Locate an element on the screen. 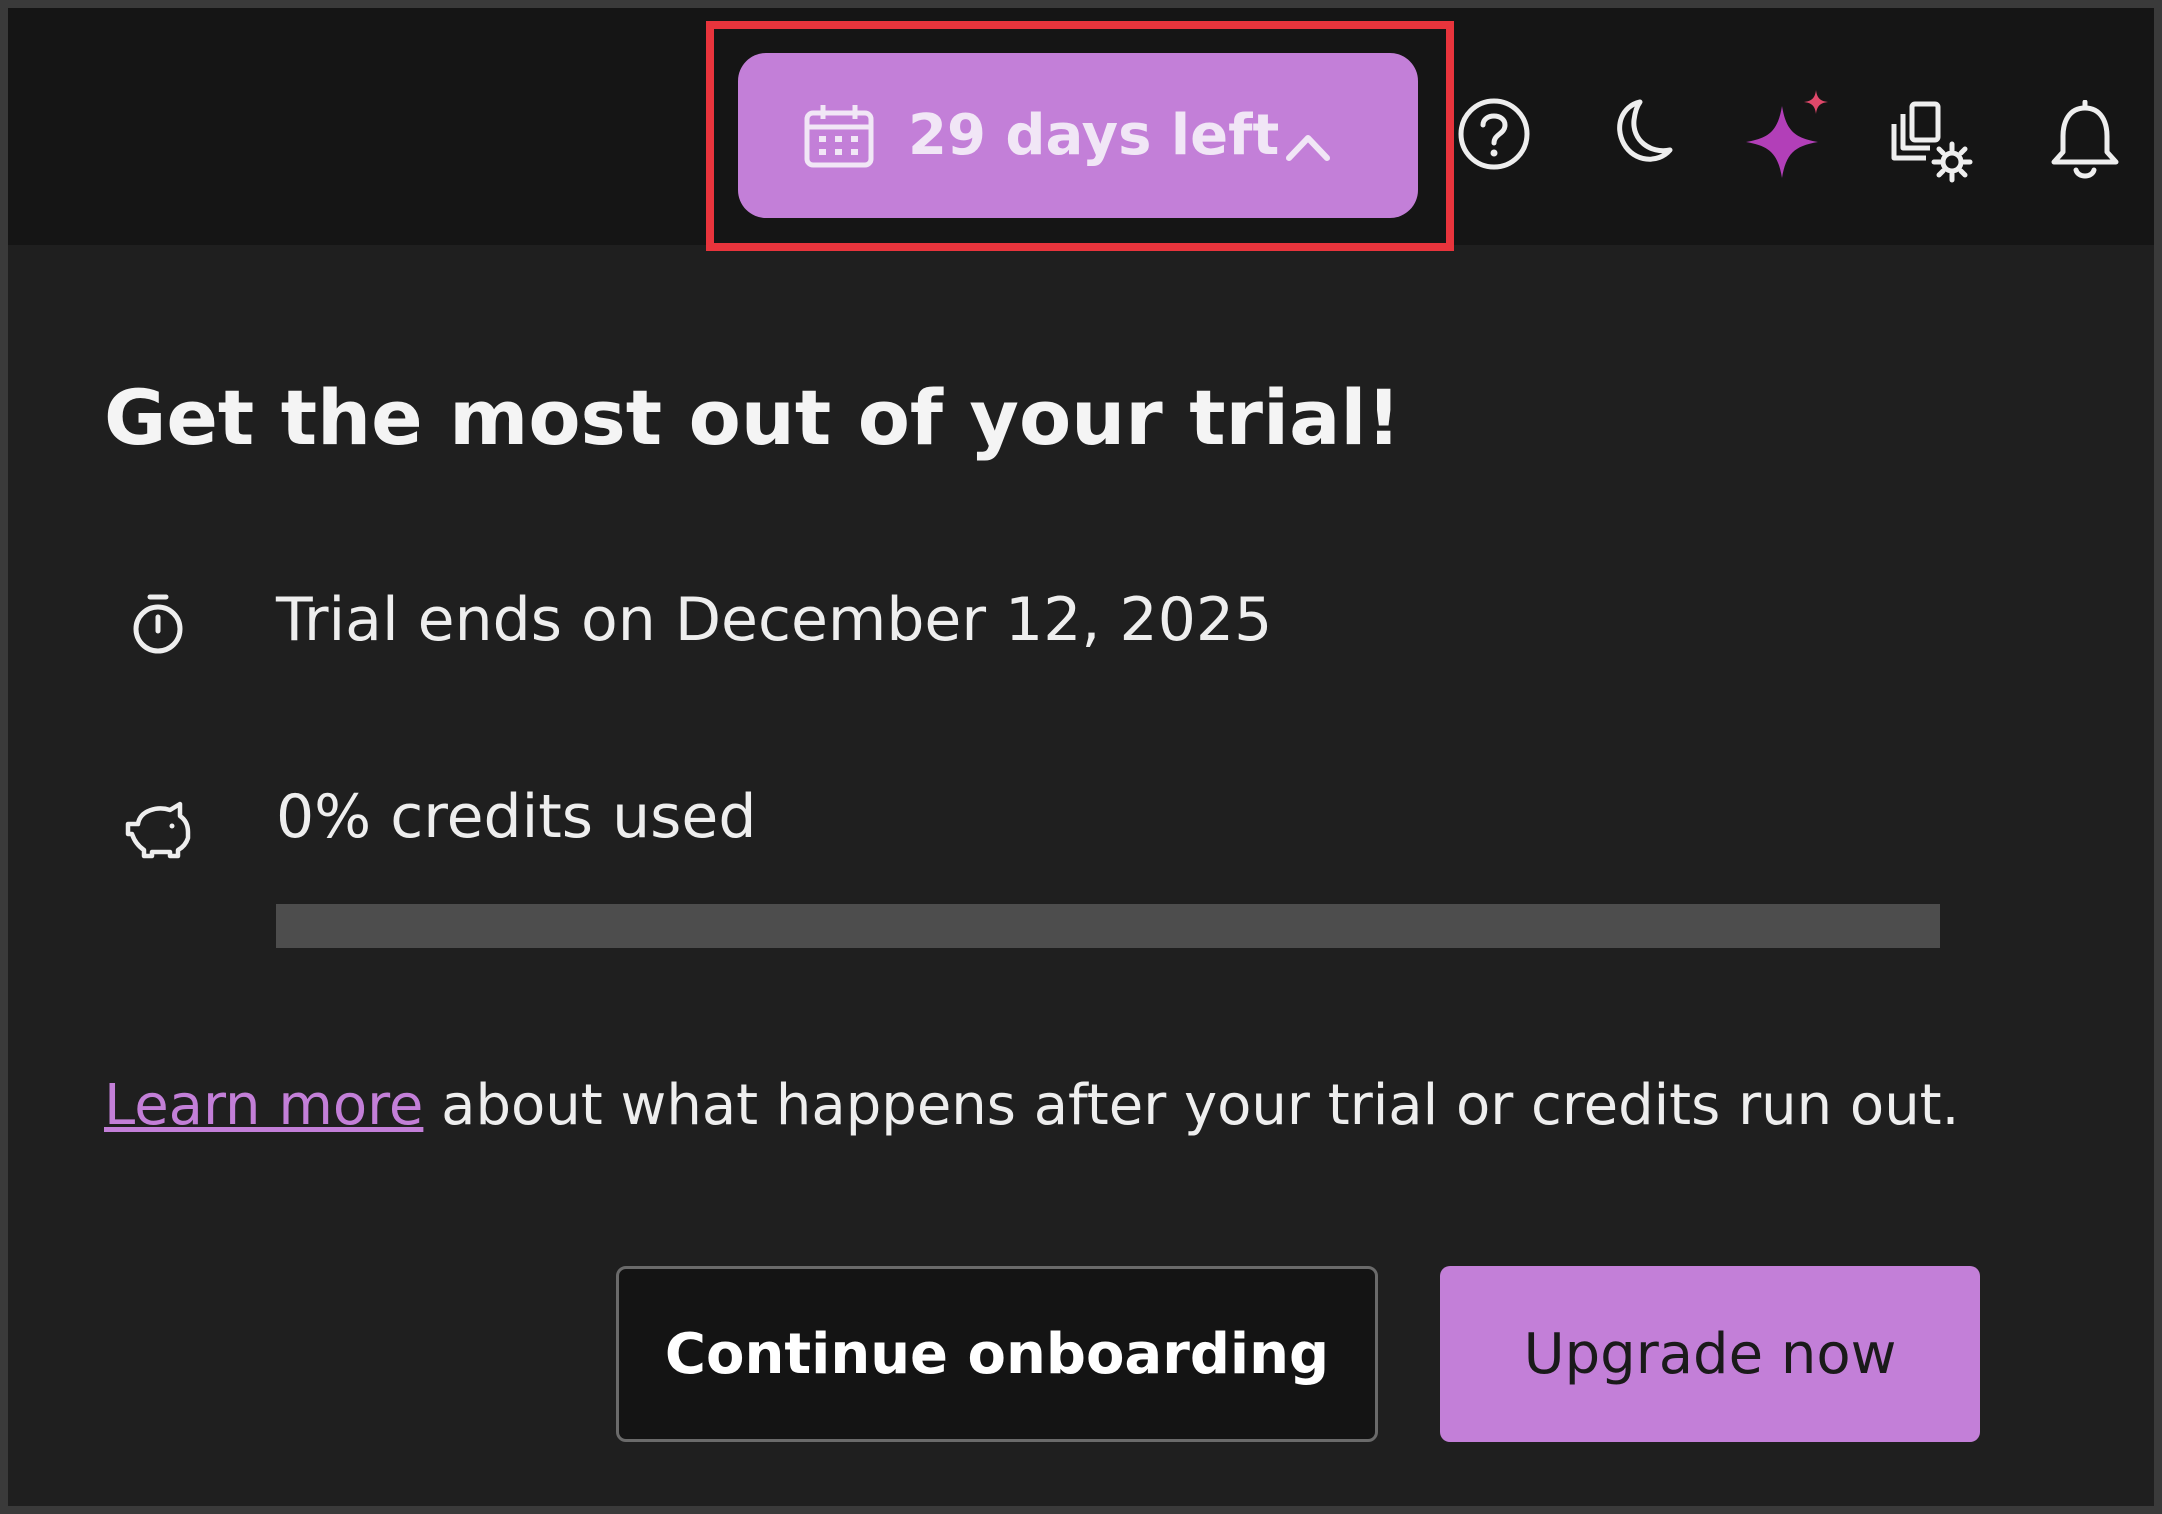  trial-end-text: Trial ends on December 12, 2025 is located at coordinates (774, 620).